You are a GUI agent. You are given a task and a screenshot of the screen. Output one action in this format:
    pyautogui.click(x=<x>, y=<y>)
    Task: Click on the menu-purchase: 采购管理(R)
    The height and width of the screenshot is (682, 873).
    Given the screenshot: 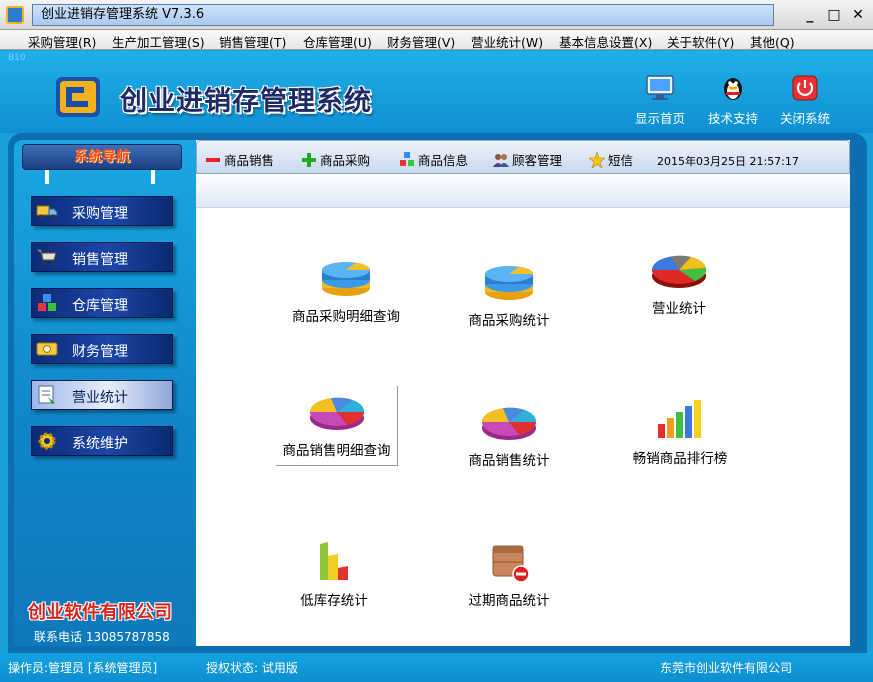 What is the action you would take?
    pyautogui.click(x=62, y=41)
    